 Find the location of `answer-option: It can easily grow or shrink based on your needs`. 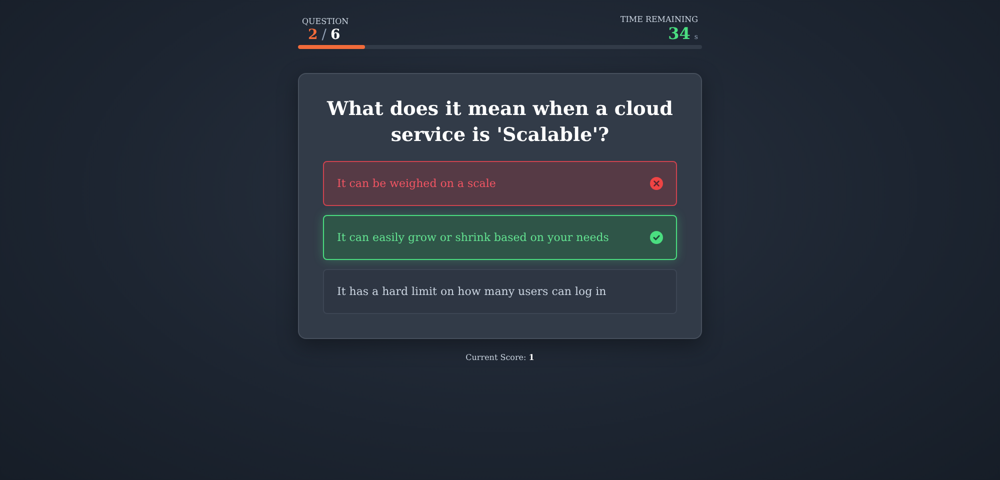

answer-option: It can easily grow or shrink based on your needs is located at coordinates (500, 237).